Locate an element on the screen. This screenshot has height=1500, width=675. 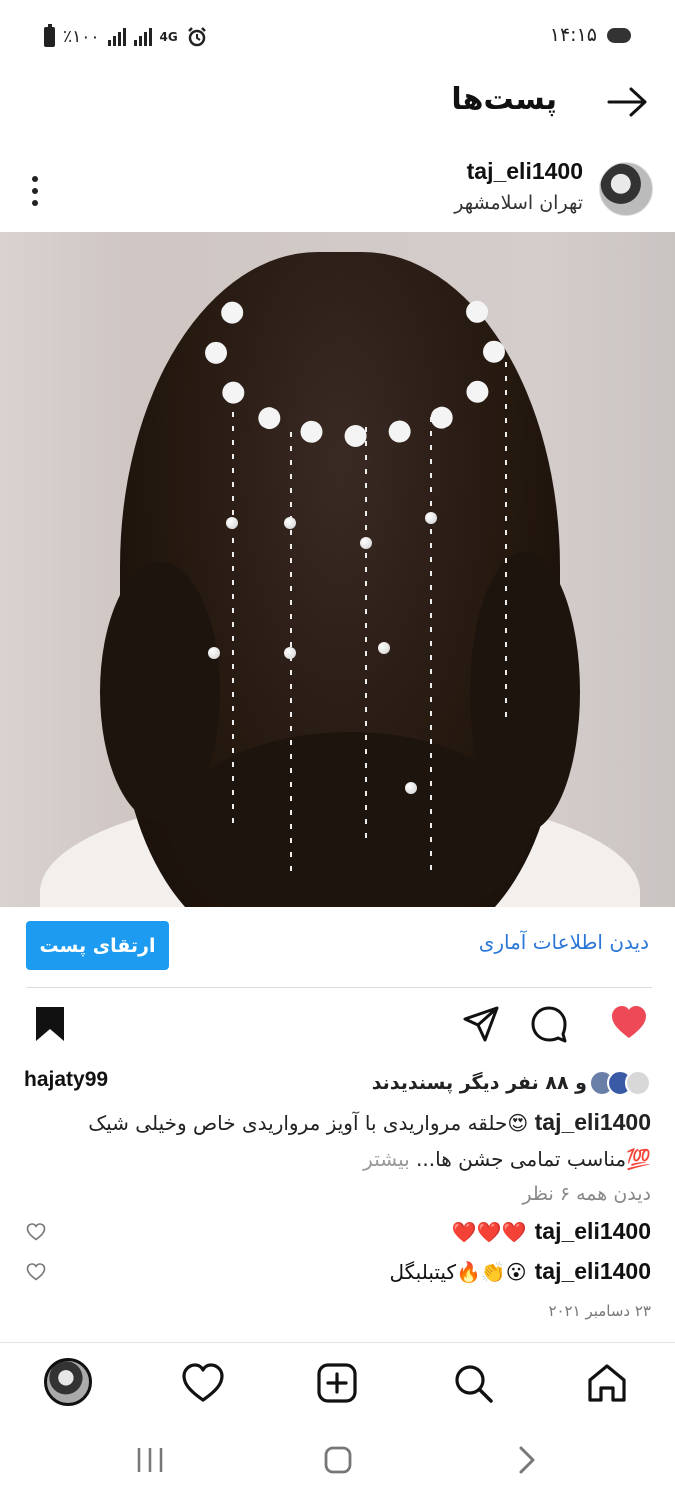
share-icon is located at coordinates (481, 1024).